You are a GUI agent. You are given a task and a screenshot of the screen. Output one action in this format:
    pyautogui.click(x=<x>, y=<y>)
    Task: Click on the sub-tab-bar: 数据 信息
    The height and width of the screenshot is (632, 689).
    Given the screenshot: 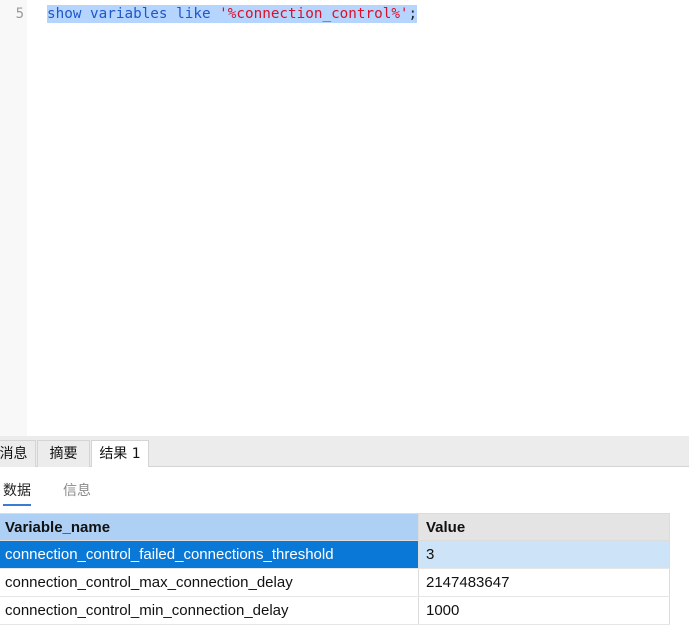 What is the action you would take?
    pyautogui.click(x=344, y=490)
    